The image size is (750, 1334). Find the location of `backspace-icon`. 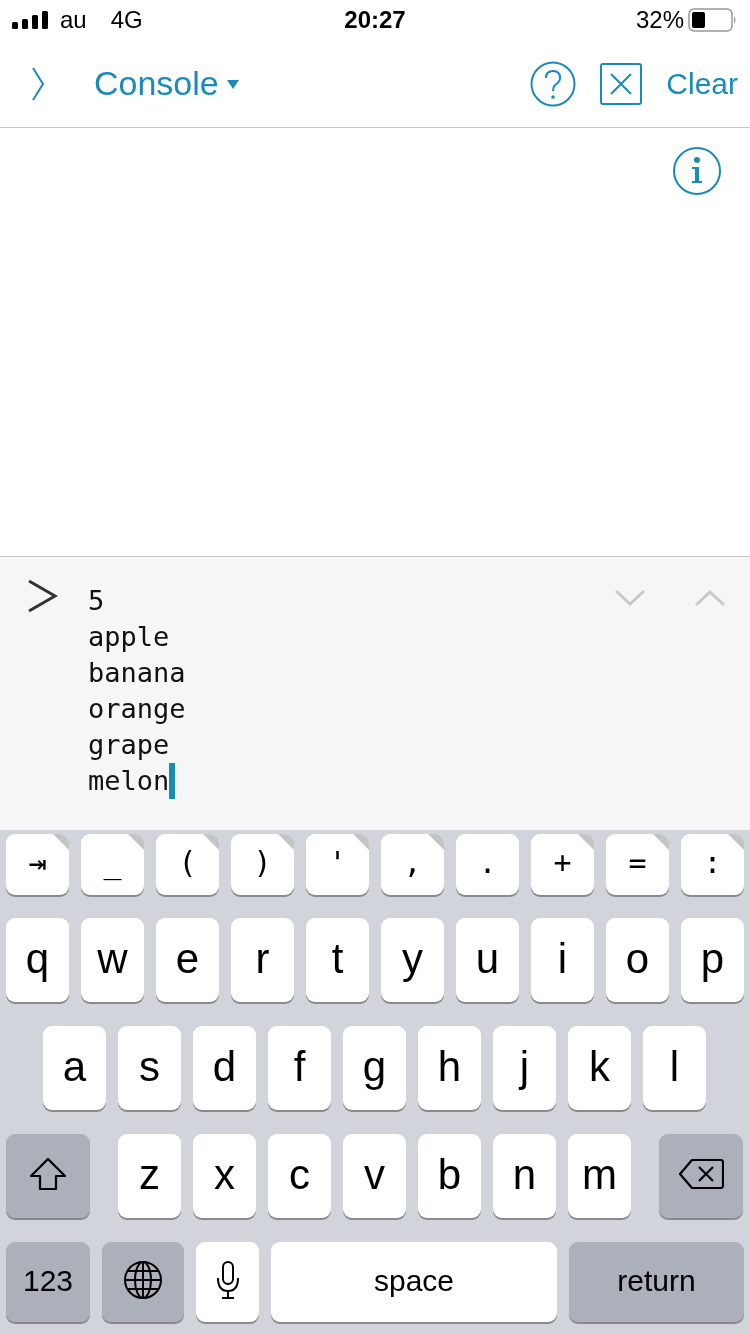

backspace-icon is located at coordinates (701, 1174).